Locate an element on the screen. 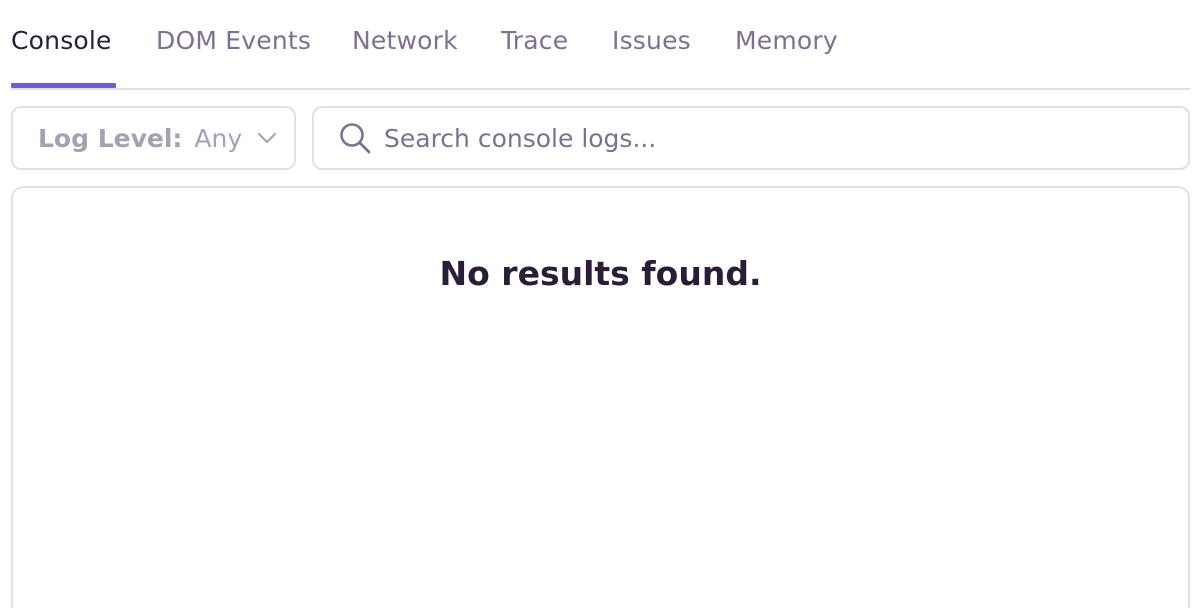 This screenshot has height=608, width=1204. tab-trace: Trace is located at coordinates (534, 57).